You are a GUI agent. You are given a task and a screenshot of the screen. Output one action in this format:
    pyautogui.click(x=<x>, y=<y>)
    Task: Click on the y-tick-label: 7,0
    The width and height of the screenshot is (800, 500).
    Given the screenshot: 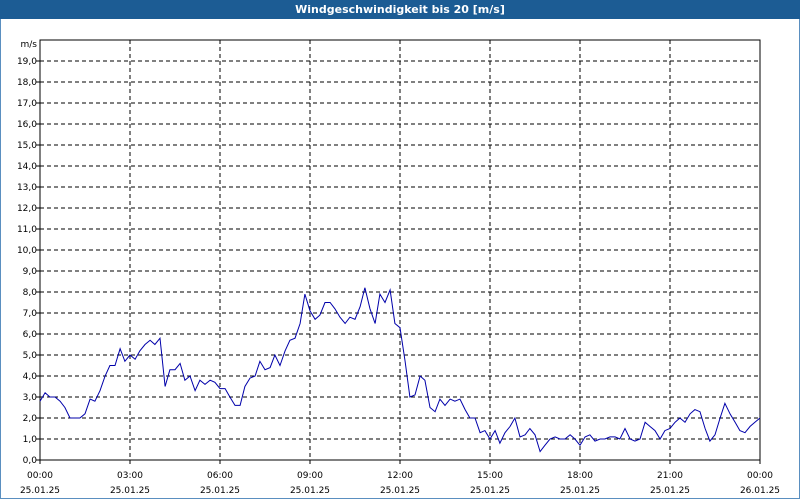 What is the action you would take?
    pyautogui.click(x=30, y=314)
    